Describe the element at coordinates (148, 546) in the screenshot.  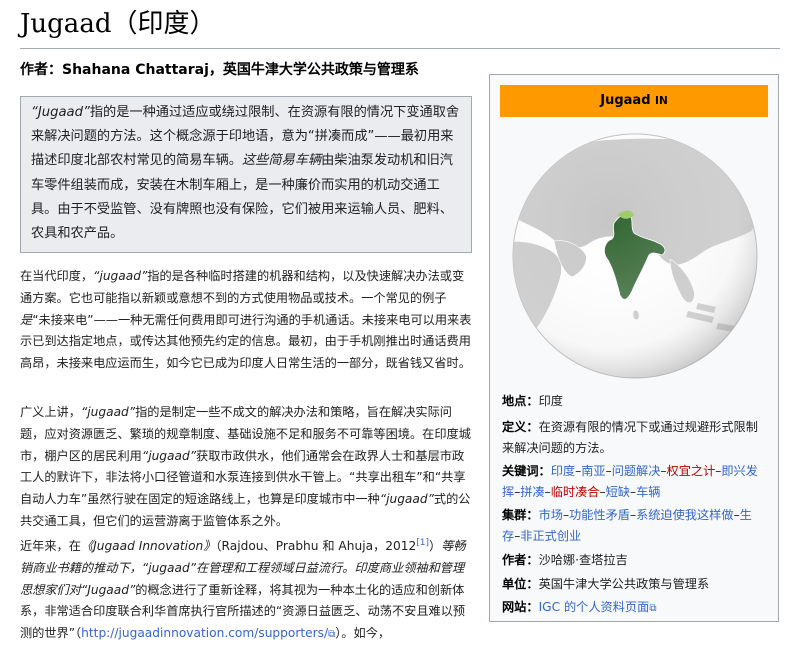
I see `p3-book-title: 《Jugaad Innovation》` at that location.